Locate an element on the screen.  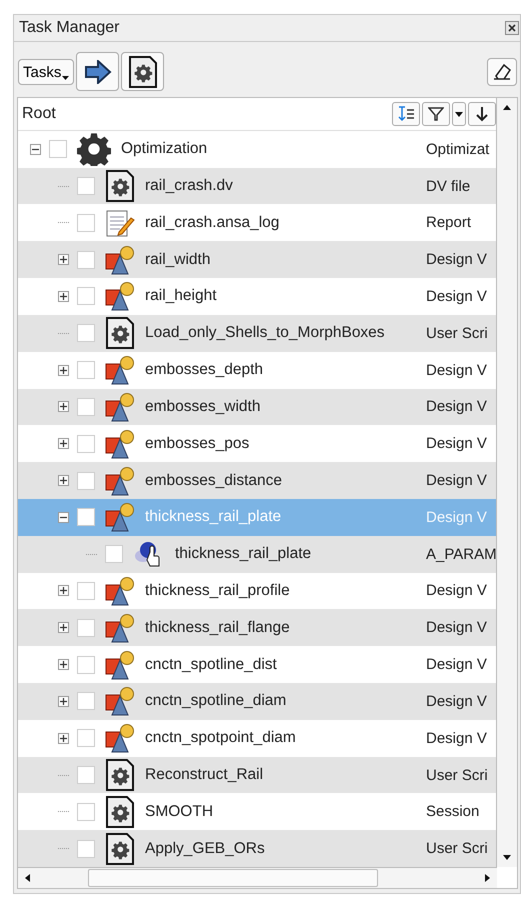
eraser-icon is located at coordinates (502, 72).